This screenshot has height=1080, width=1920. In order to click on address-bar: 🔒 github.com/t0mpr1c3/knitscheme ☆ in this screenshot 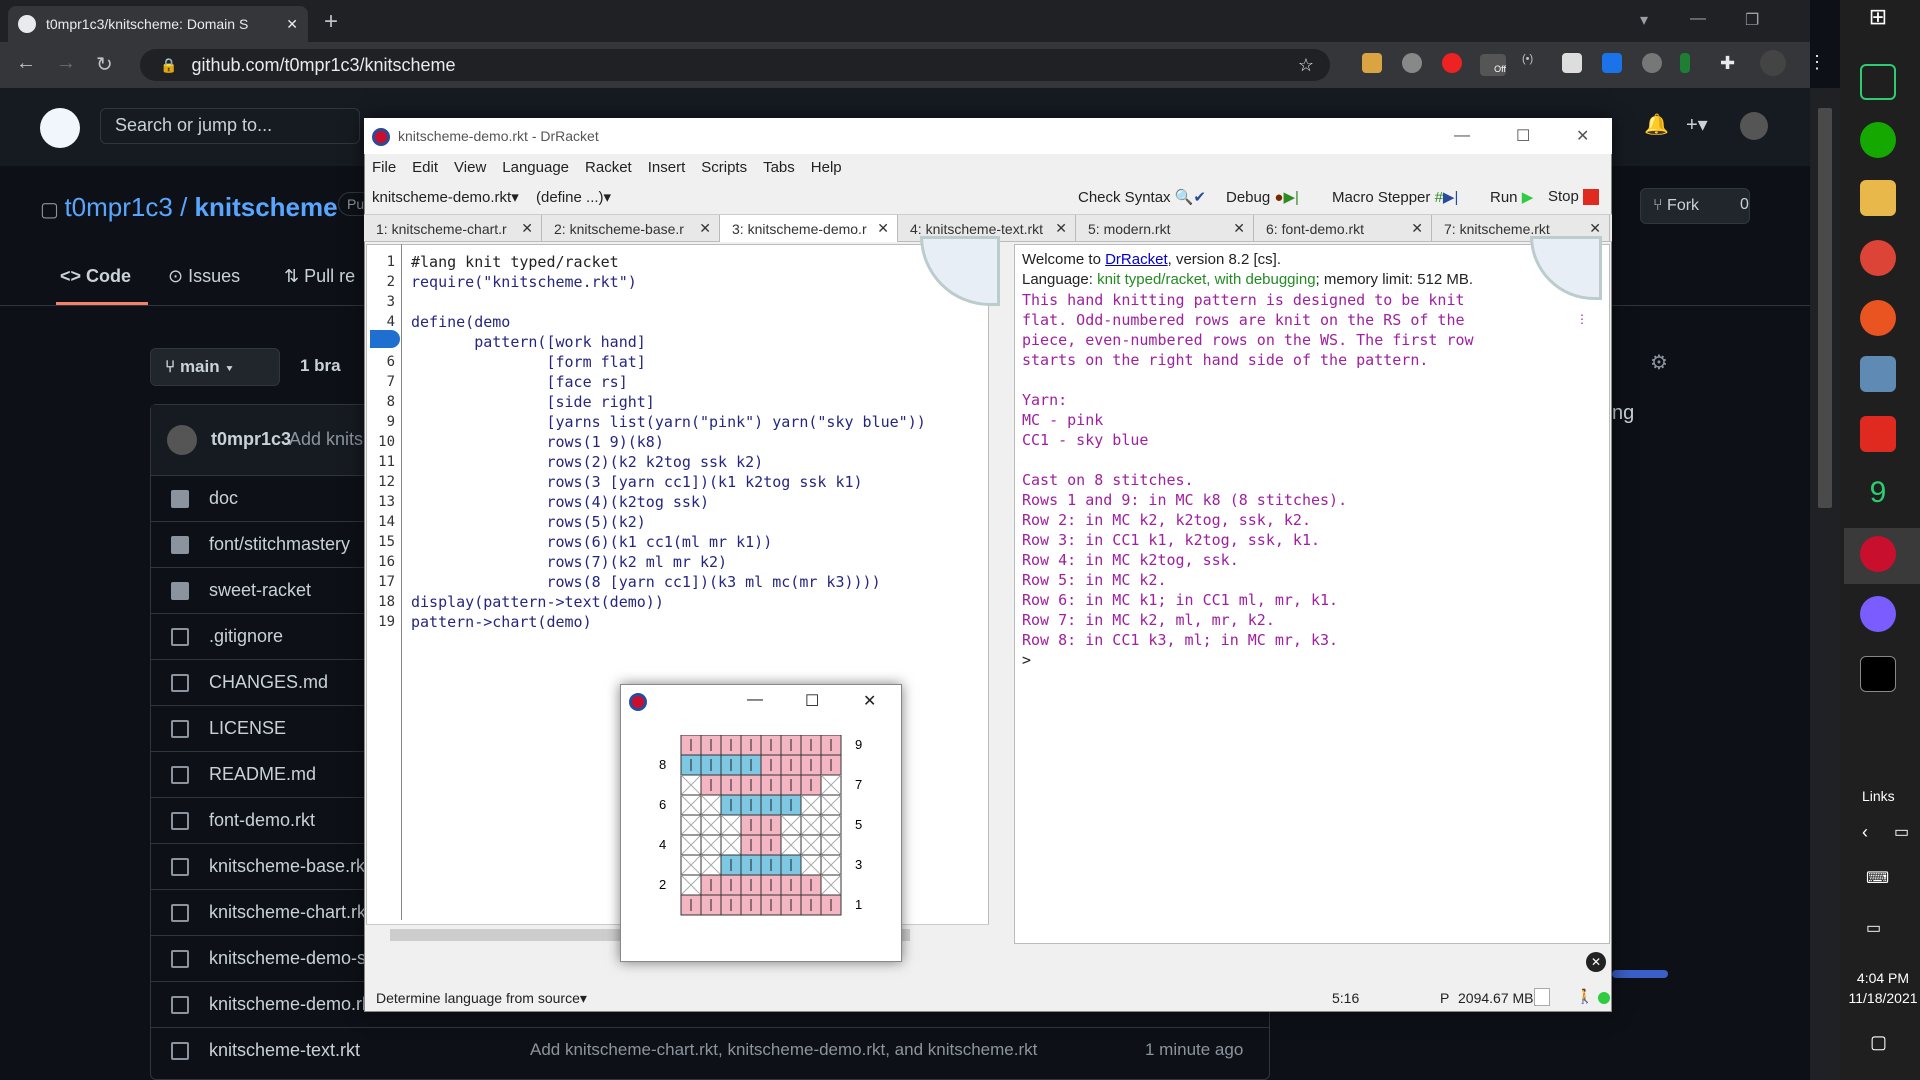, I will do `click(735, 65)`.